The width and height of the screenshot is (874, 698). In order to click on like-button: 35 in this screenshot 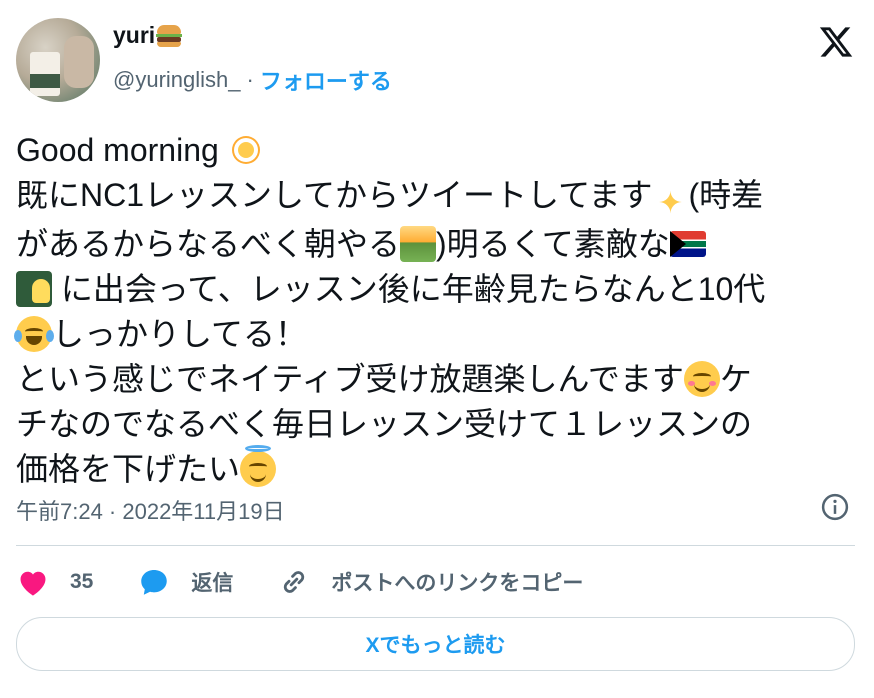, I will do `click(54, 582)`.